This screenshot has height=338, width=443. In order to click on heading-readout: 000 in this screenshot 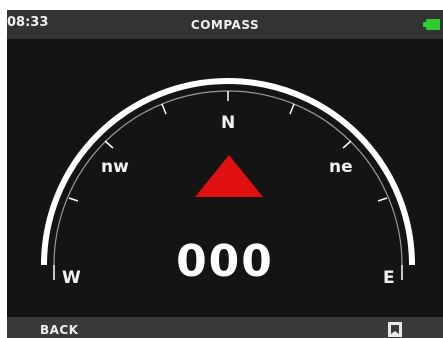, I will do `click(225, 261)`.